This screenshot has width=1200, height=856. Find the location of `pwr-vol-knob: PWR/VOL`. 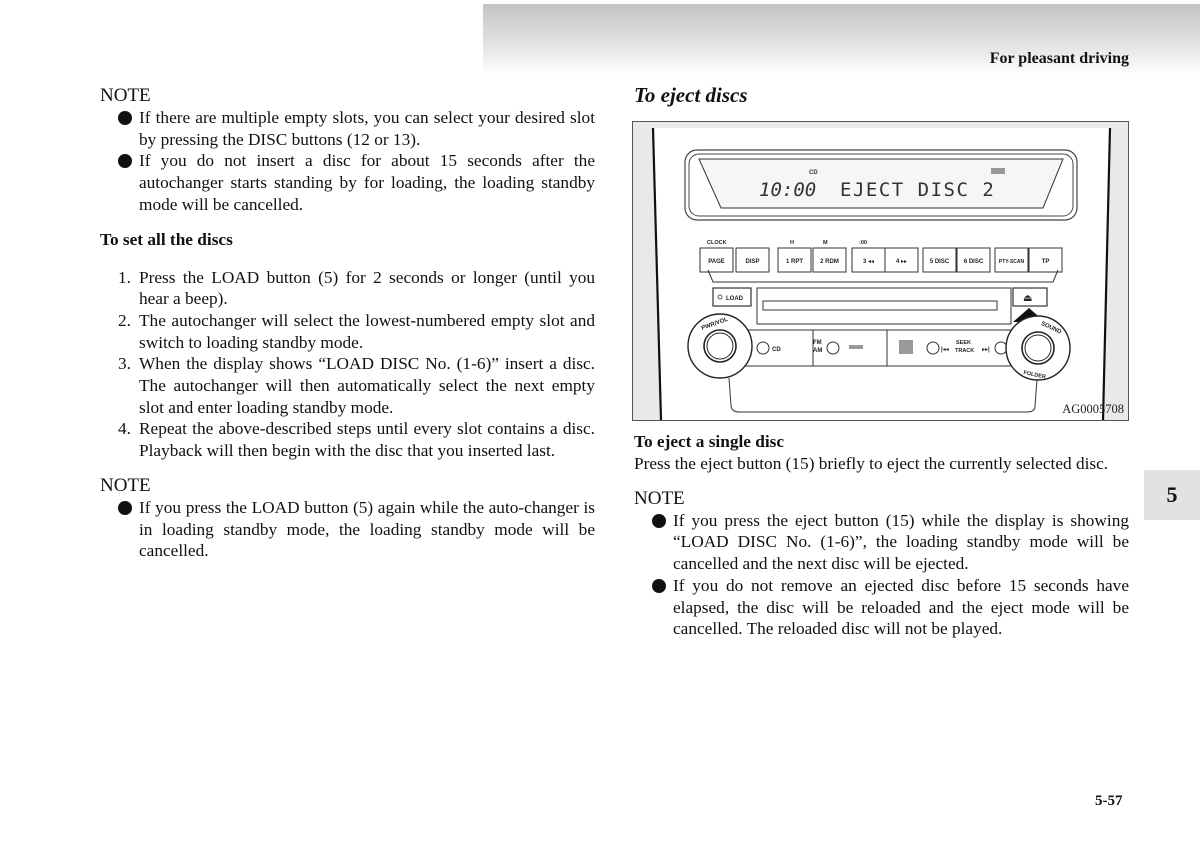

pwr-vol-knob: PWR/VOL is located at coordinates (720, 346).